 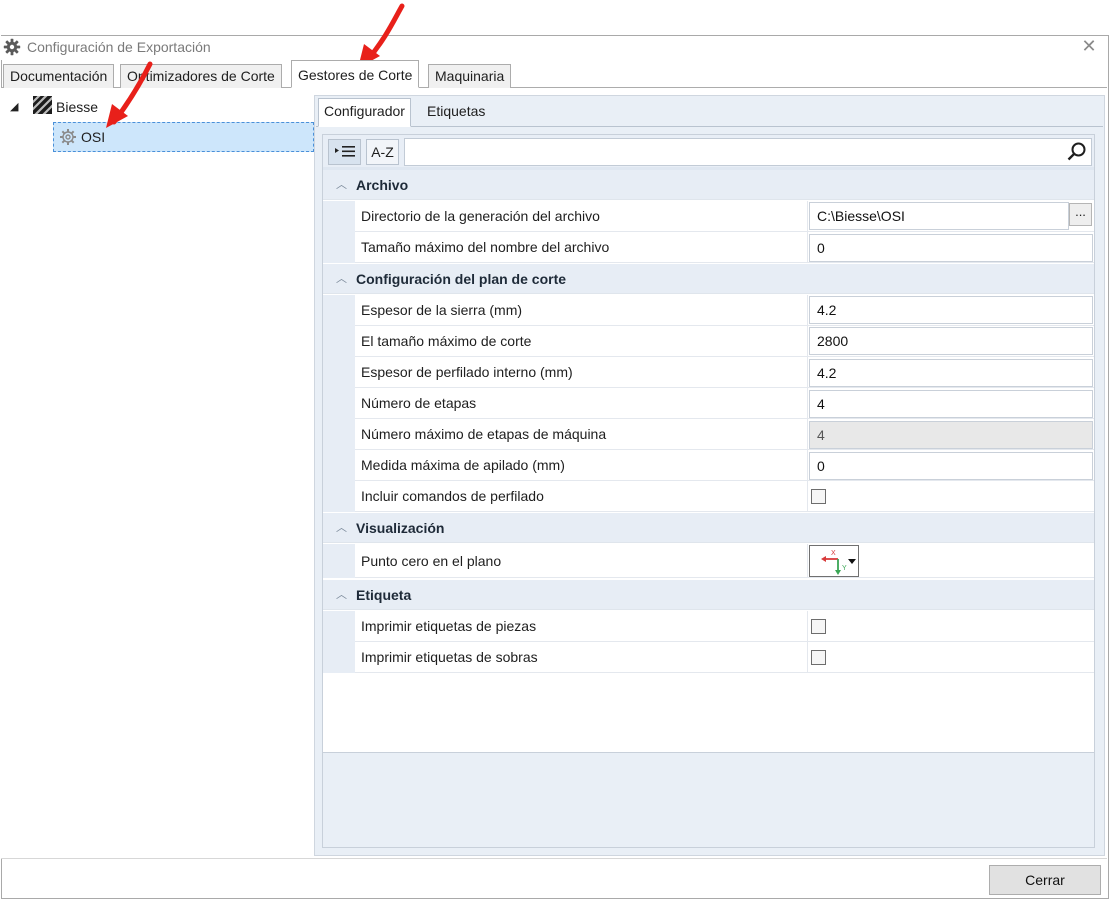 What do you see at coordinates (709, 126) in the screenshot?
I see `subtab-divider` at bounding box center [709, 126].